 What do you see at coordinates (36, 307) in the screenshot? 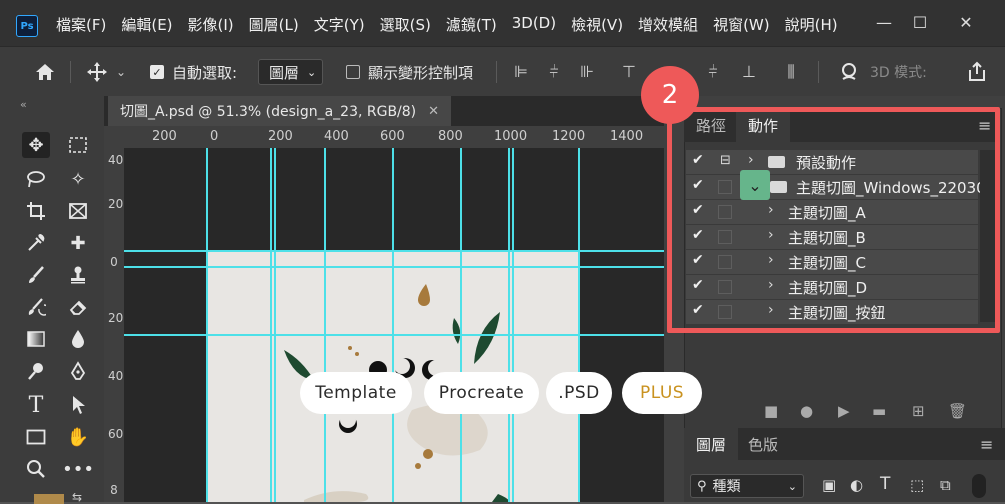
I see `history-brush-tool-icon` at bounding box center [36, 307].